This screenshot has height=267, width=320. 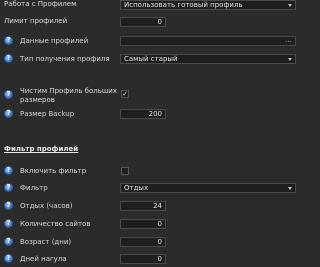 What do you see at coordinates (46, 206) in the screenshot?
I see `rest-hours-label: Отдых (часов)` at bounding box center [46, 206].